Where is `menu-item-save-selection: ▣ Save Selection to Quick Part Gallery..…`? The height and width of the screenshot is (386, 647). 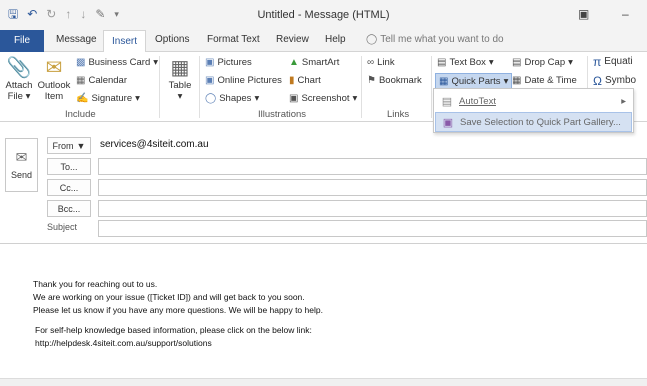 menu-item-save-selection: ▣ Save Selection to Quick Part Gallery..… is located at coordinates (533, 122).